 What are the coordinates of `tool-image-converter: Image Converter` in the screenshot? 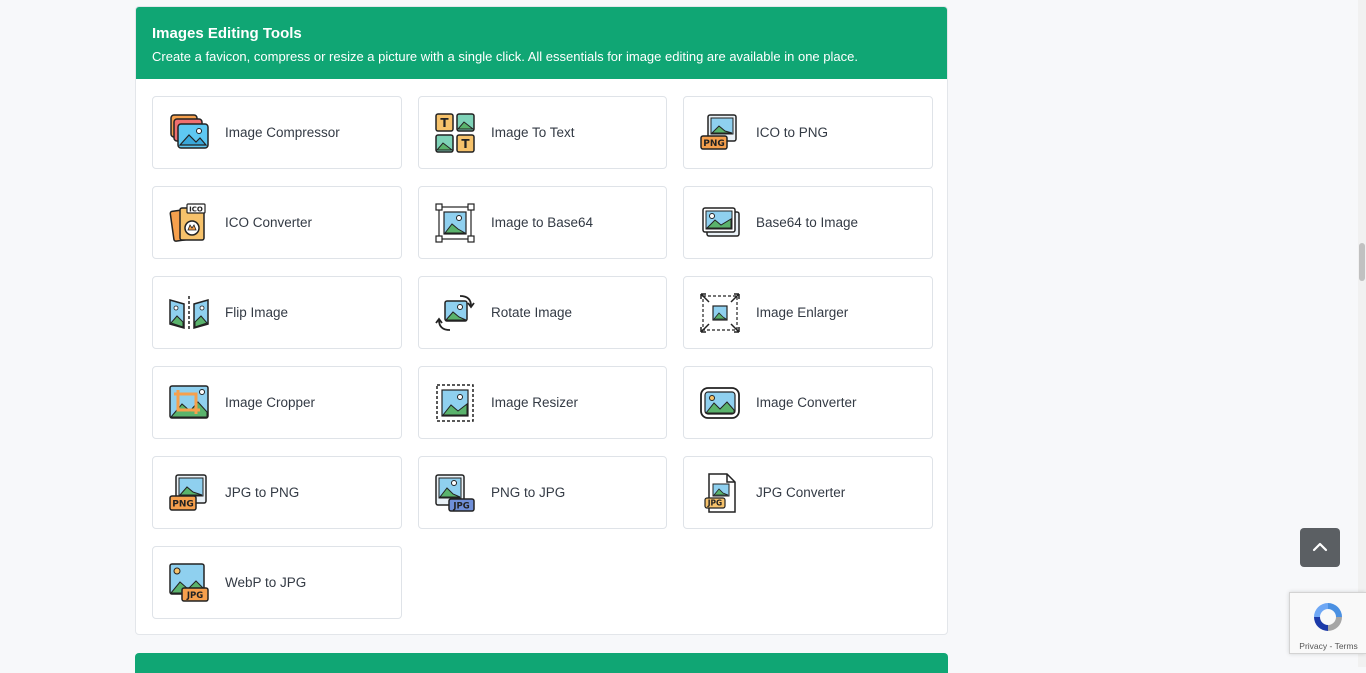 It's located at (808, 402).